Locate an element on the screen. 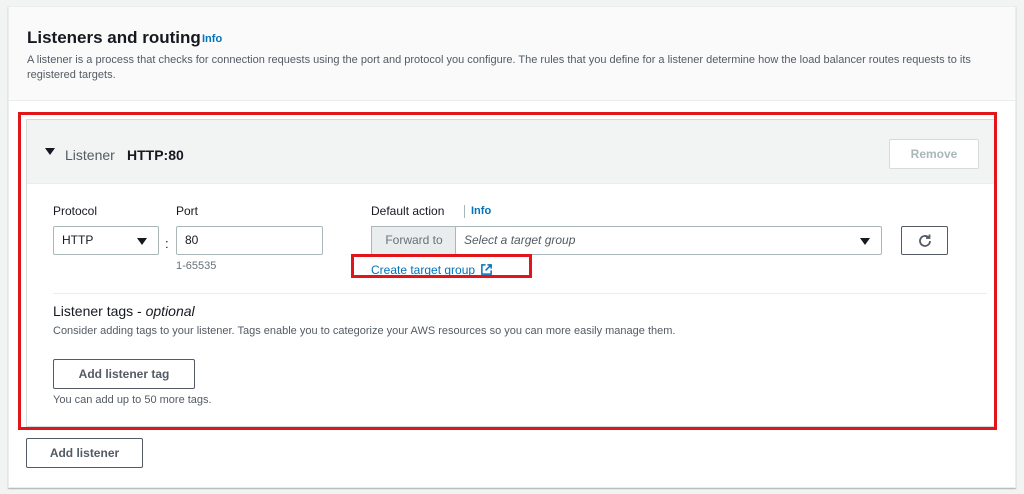  protocol-label: Protocol is located at coordinates (75, 211).